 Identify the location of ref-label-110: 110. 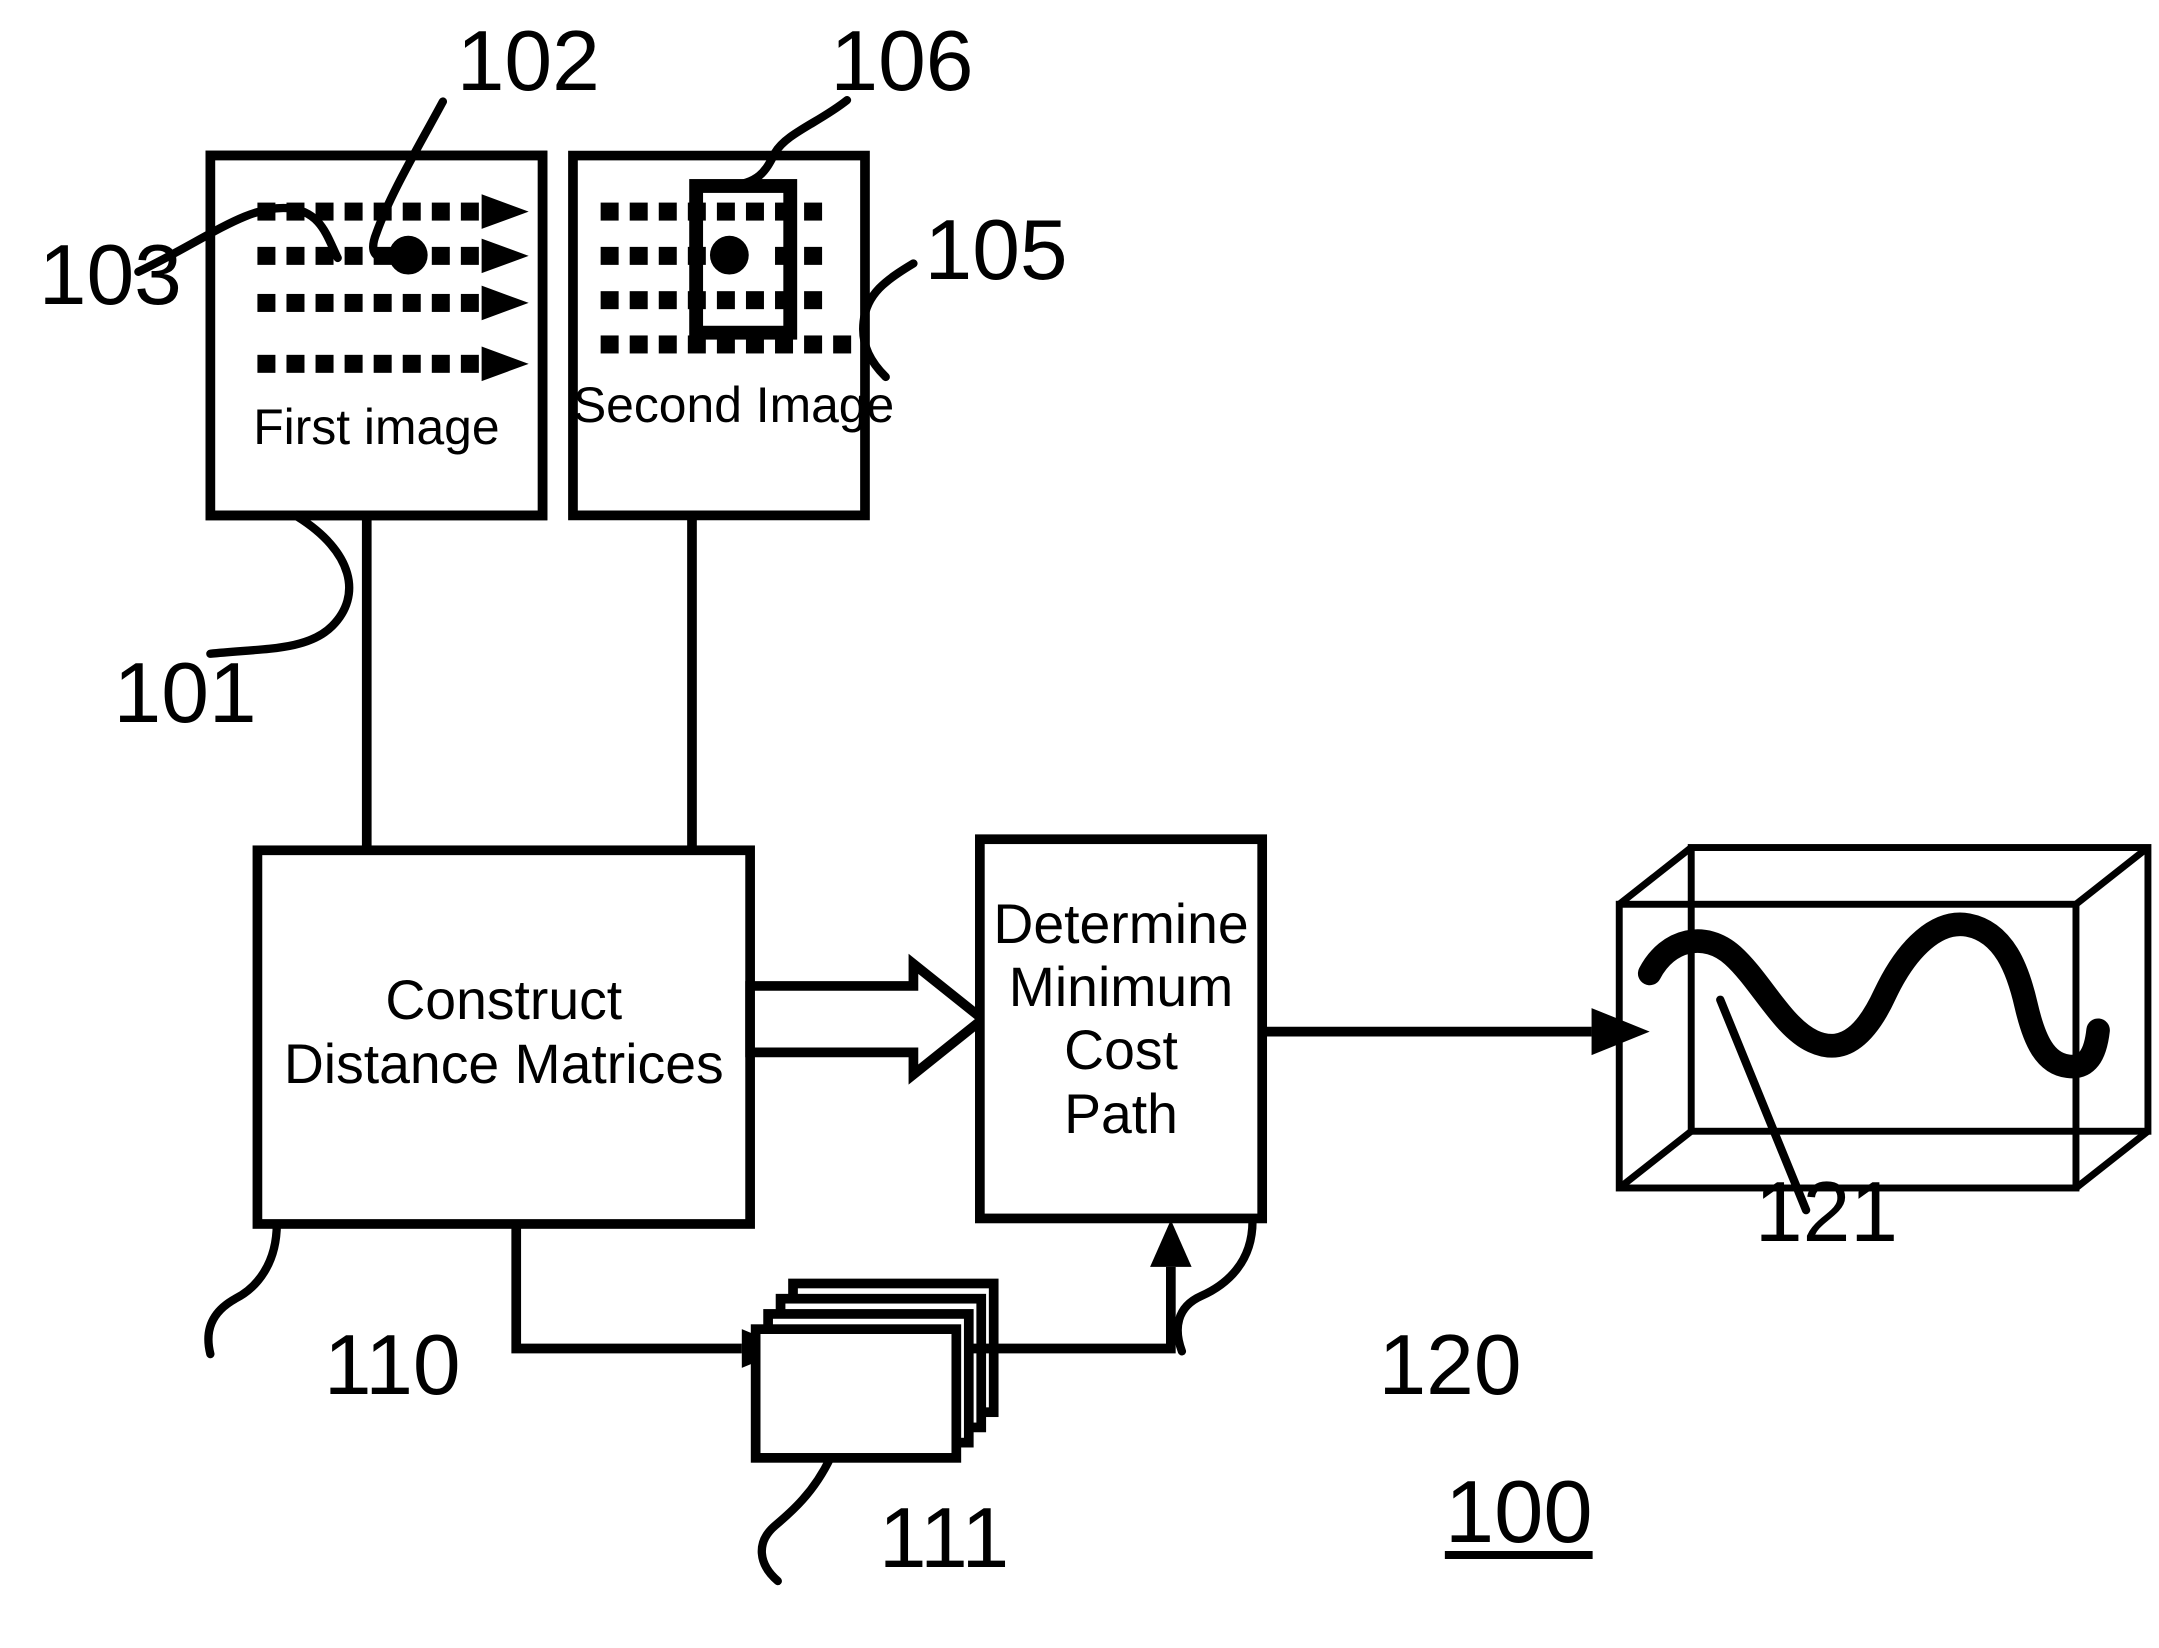
(392, 1364).